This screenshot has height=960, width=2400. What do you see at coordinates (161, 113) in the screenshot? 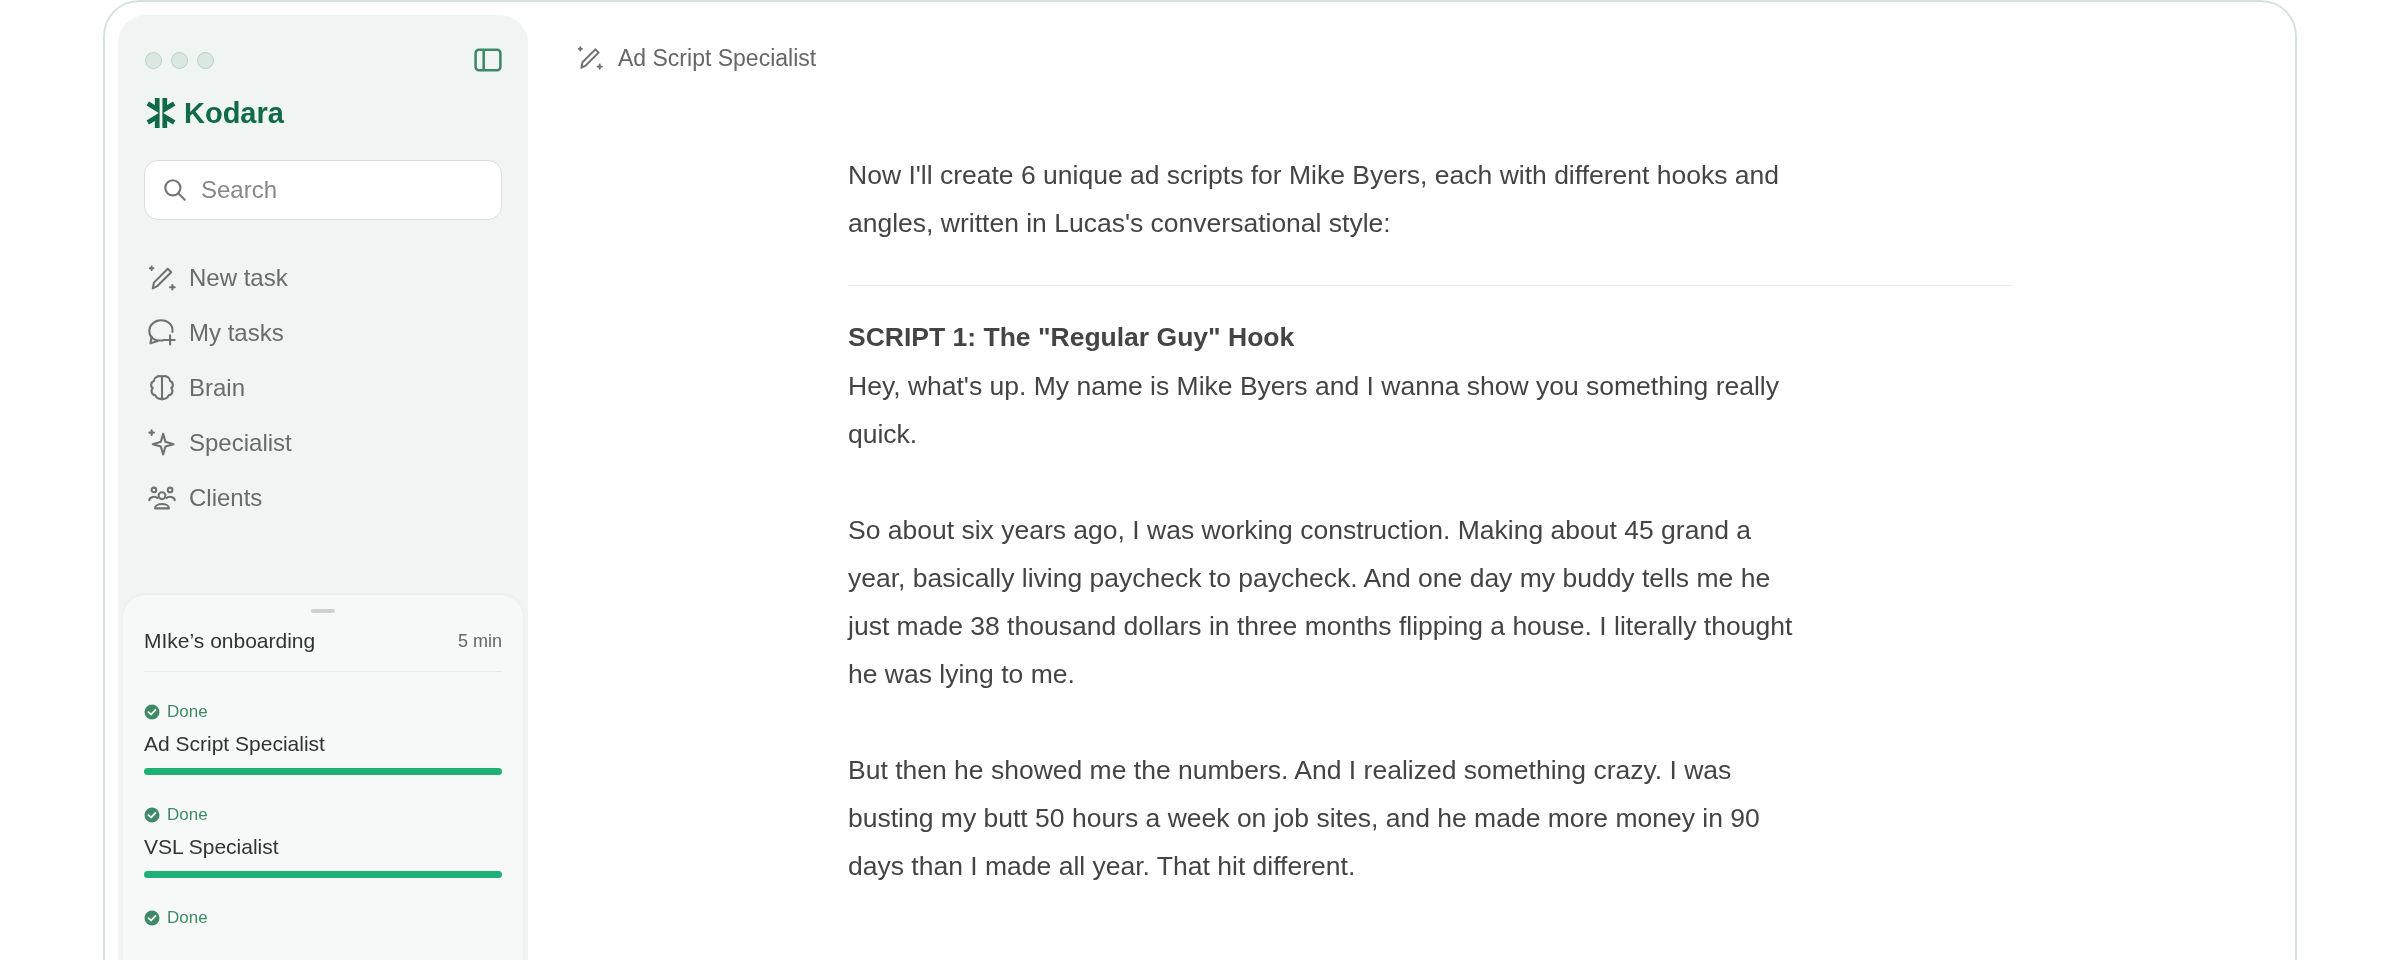
I see `logo-icon` at bounding box center [161, 113].